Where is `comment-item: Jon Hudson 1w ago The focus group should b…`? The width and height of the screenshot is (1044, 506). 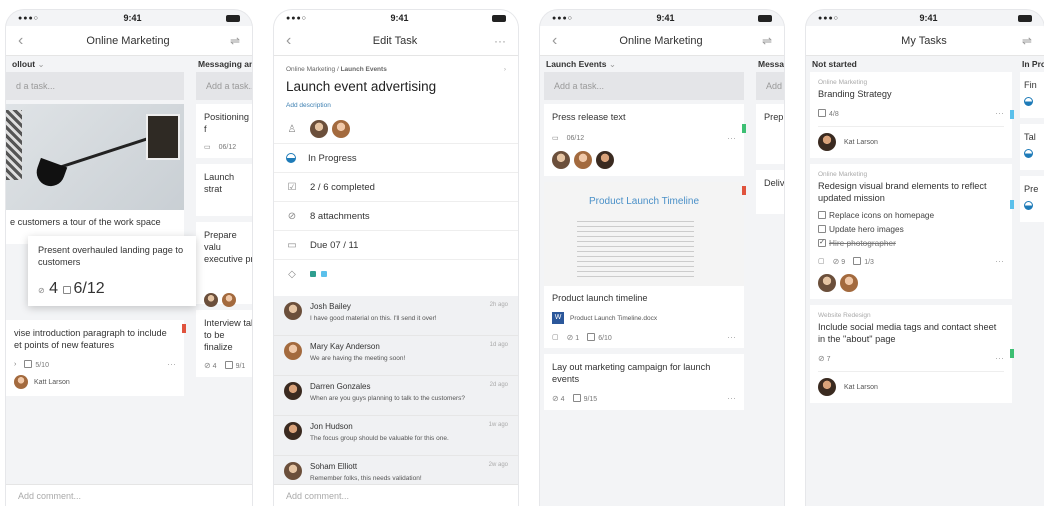
comment-item: Jon Hudson 1w ago The focus group should b… is located at coordinates (396, 436).